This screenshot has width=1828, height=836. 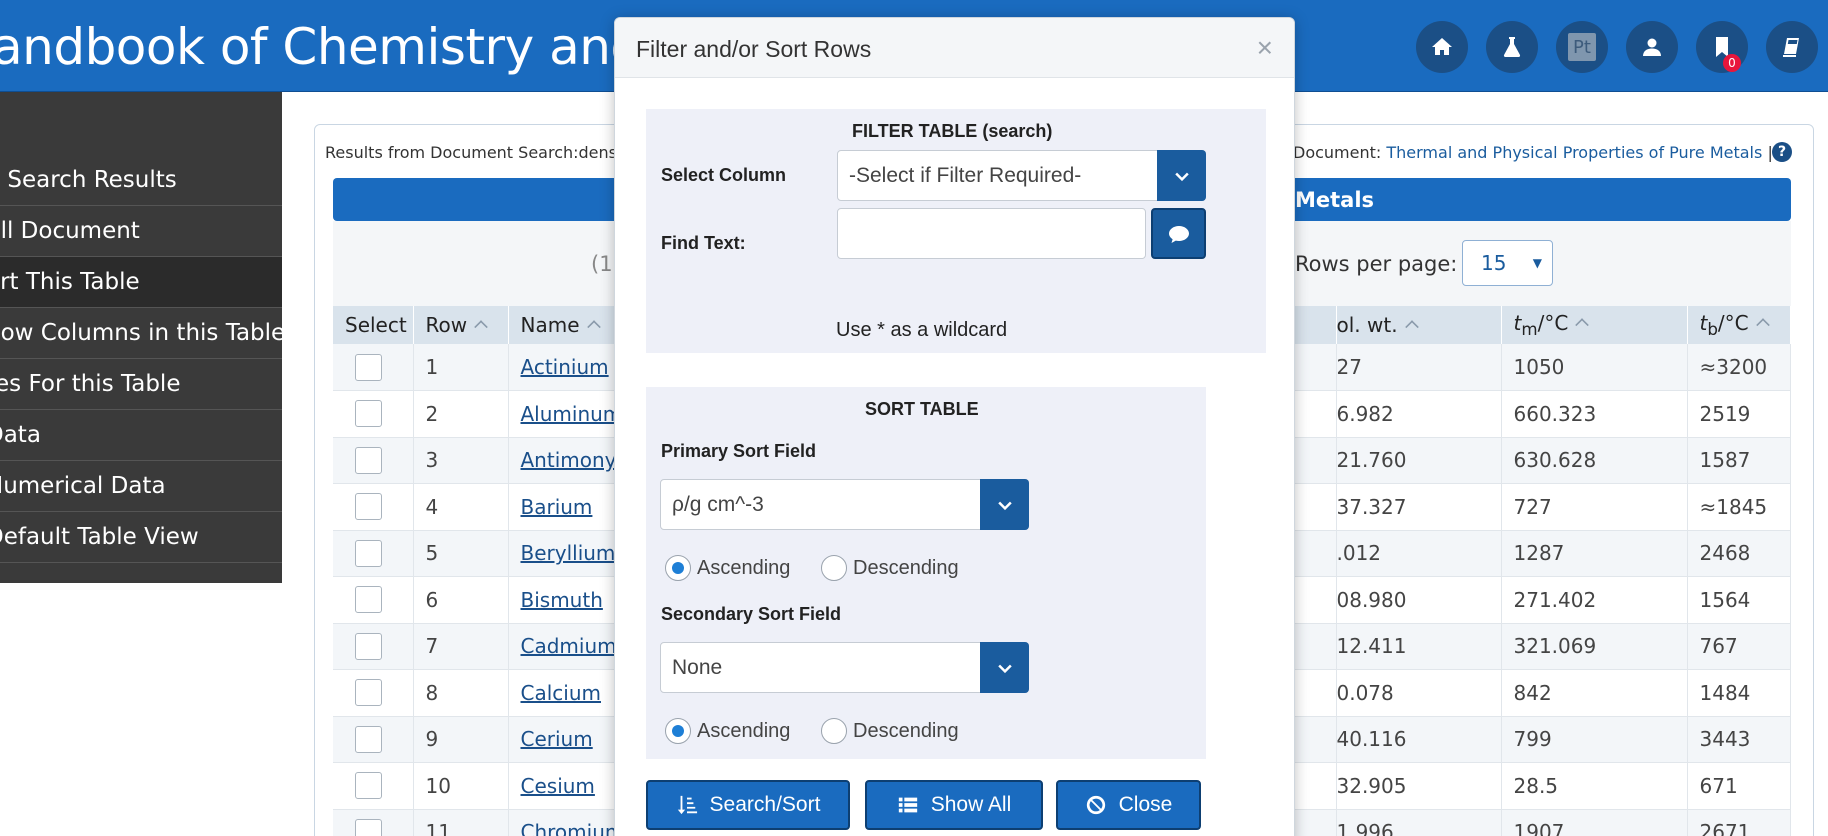 I want to click on dialog-header: Filter and/or Sort Rows ×, so click(x=954, y=48).